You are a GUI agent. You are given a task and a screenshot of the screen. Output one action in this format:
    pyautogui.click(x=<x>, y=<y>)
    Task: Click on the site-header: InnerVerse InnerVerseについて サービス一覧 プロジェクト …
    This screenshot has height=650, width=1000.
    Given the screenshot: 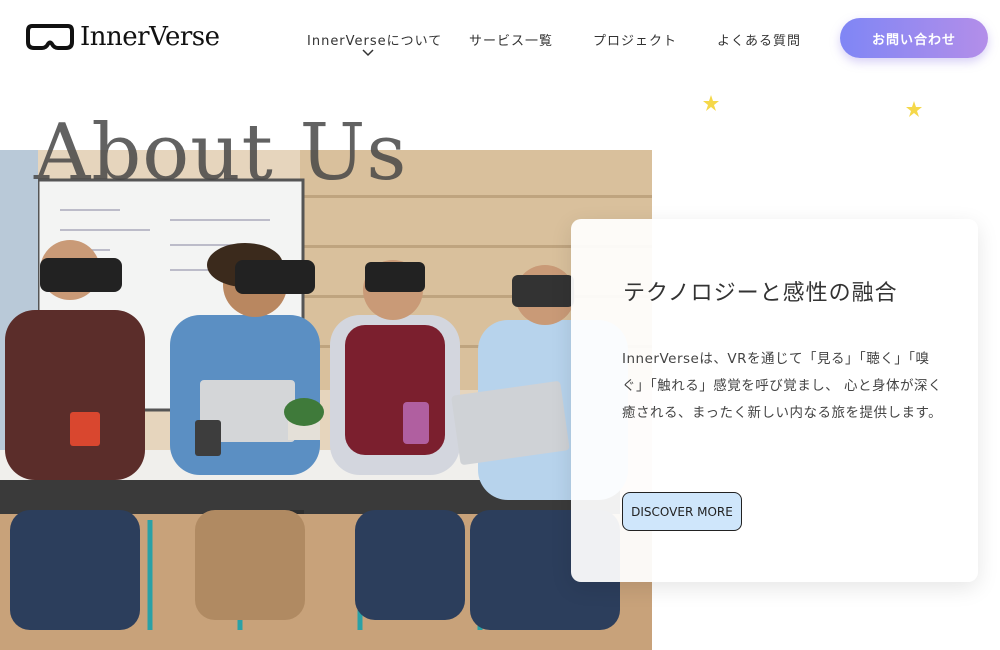 What is the action you would take?
    pyautogui.click(x=500, y=40)
    